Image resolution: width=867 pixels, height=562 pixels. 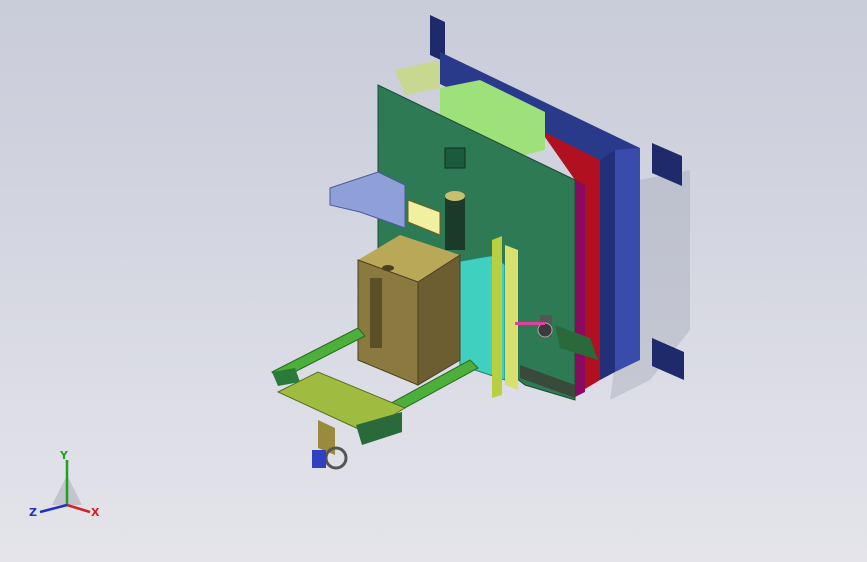 What do you see at coordinates (455, 222) in the screenshot?
I see `cylinder-post` at bounding box center [455, 222].